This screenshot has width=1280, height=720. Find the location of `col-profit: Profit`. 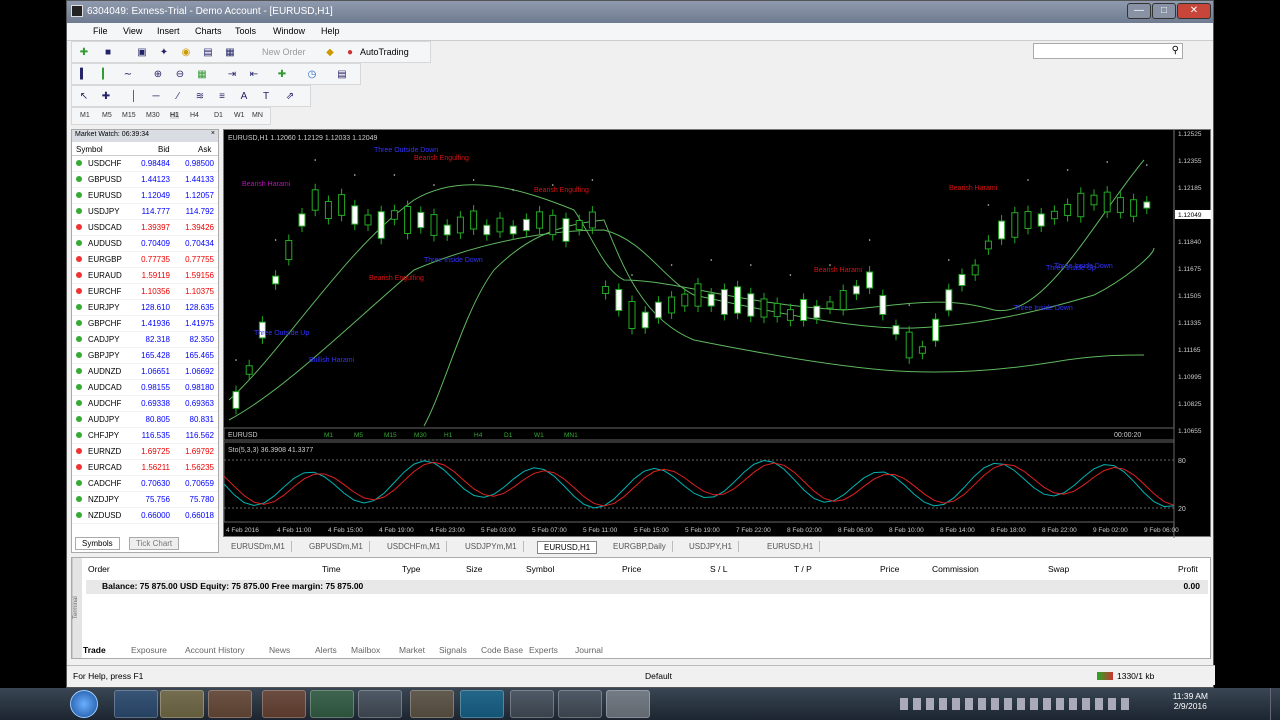

col-profit: Profit is located at coordinates (1188, 569).